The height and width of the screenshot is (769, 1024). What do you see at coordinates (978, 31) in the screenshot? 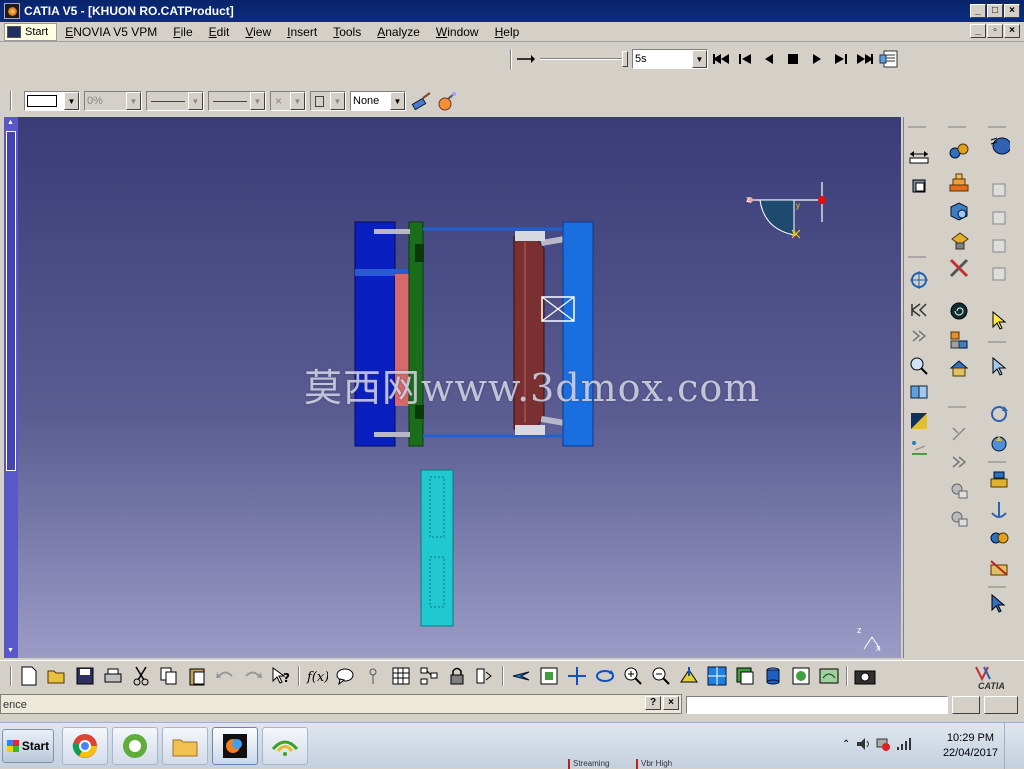
I see `doc-minimize-button: _` at bounding box center [978, 31].